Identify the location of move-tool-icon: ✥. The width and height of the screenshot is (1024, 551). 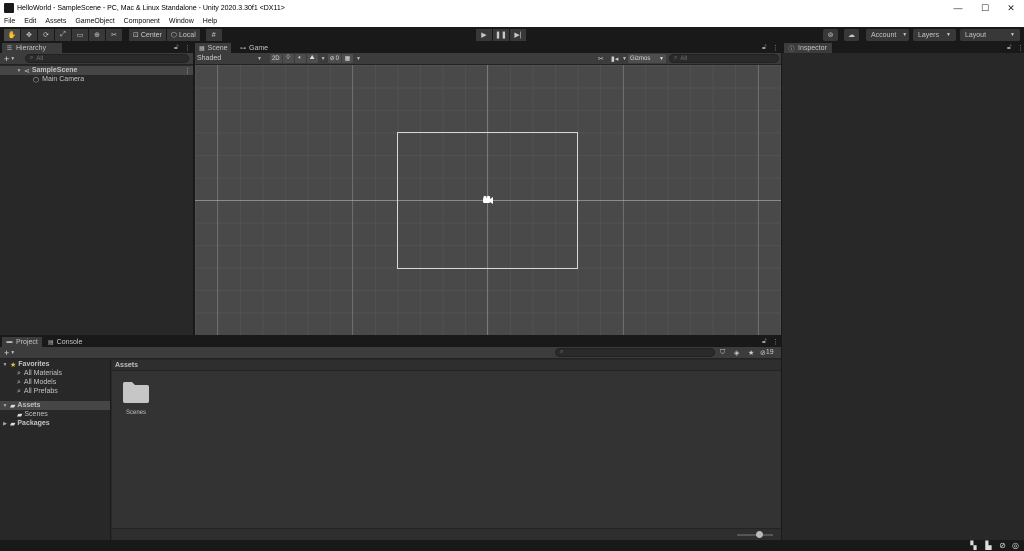
(29, 35).